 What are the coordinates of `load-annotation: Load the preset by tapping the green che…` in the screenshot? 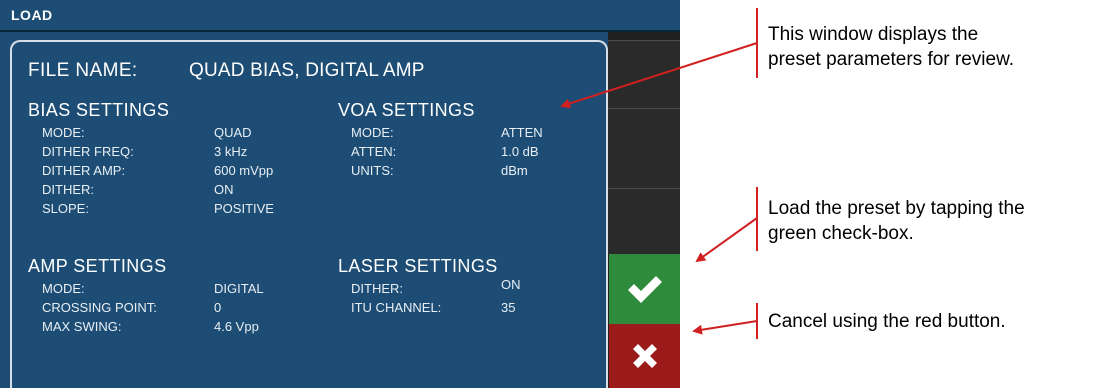 It's located at (896, 221).